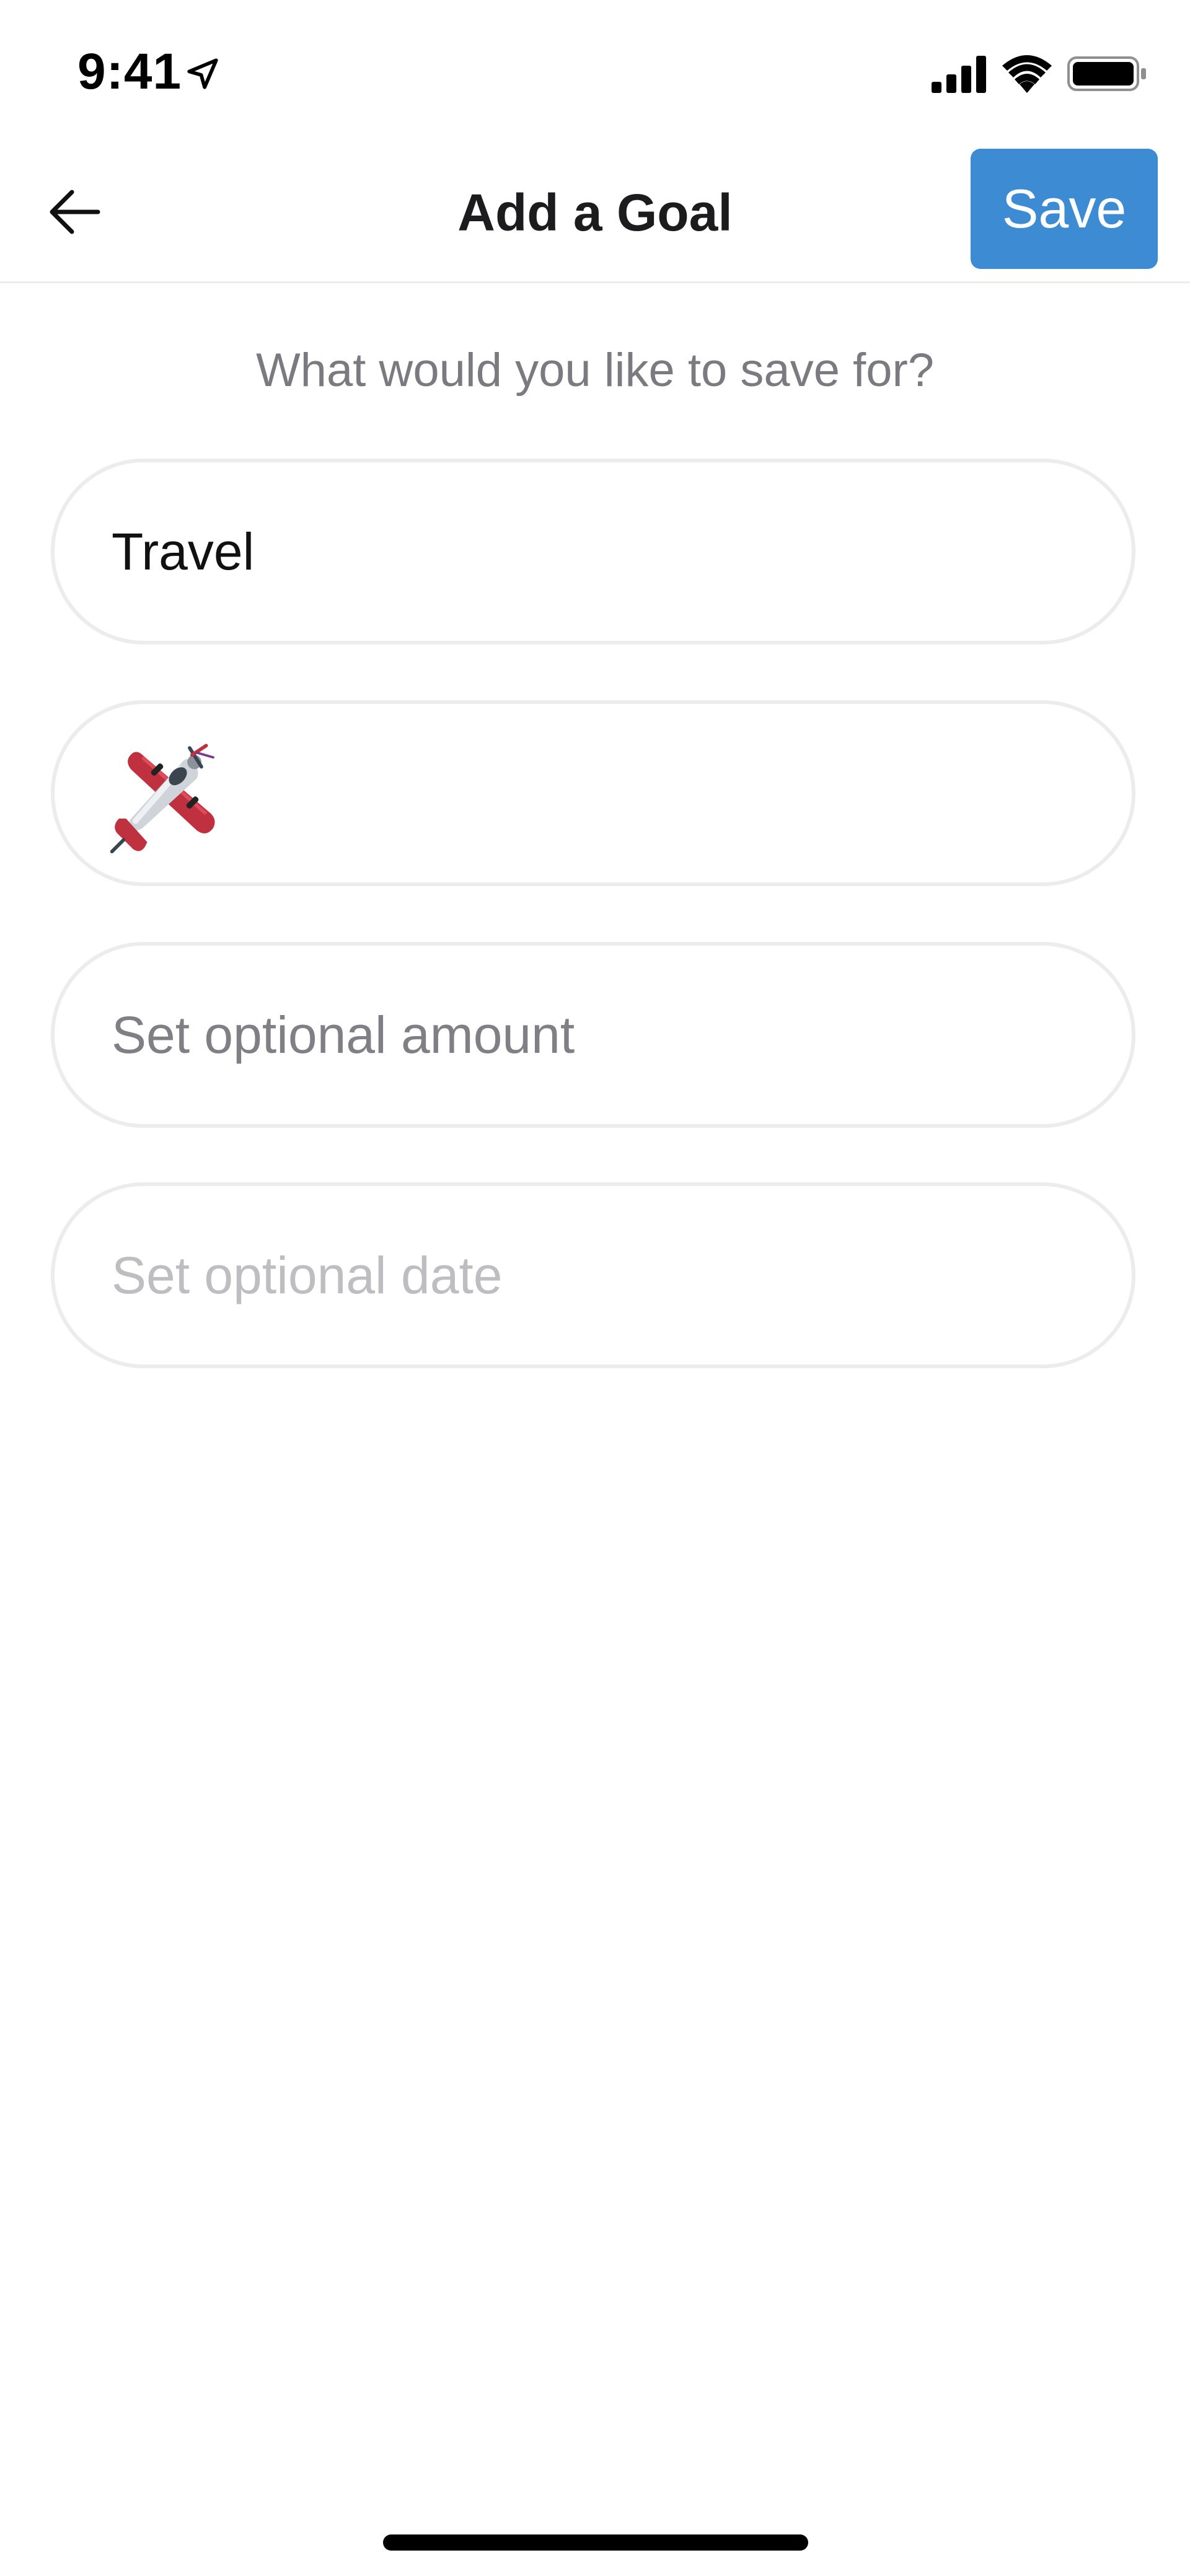  I want to click on arrow-left-icon, so click(75, 212).